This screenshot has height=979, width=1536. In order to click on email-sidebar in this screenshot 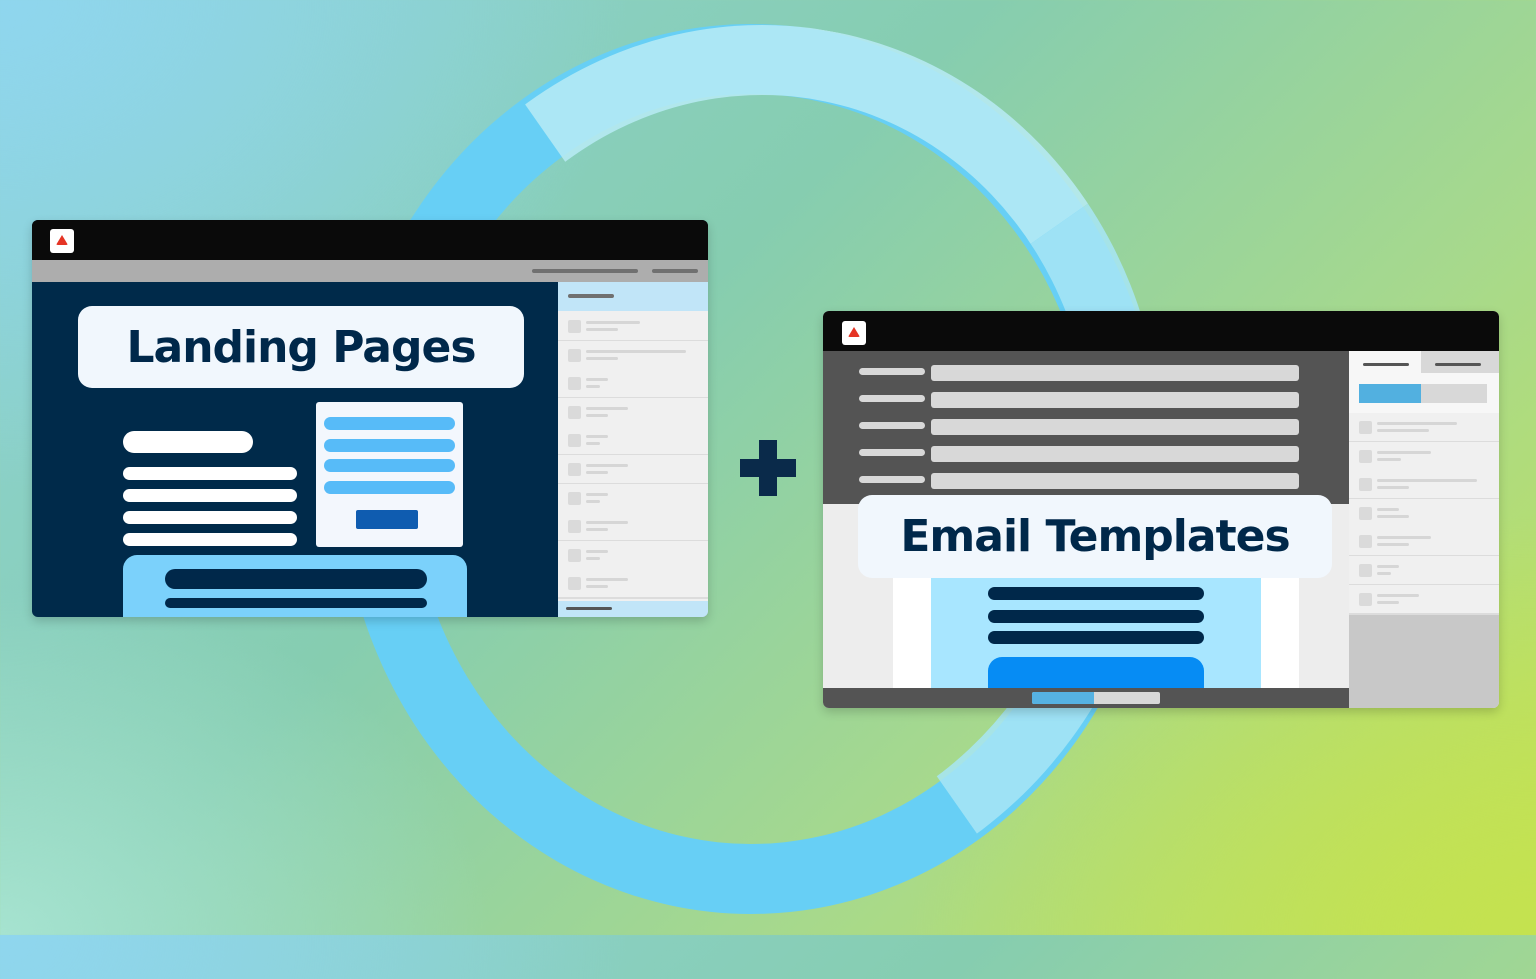, I will do `click(1424, 529)`.